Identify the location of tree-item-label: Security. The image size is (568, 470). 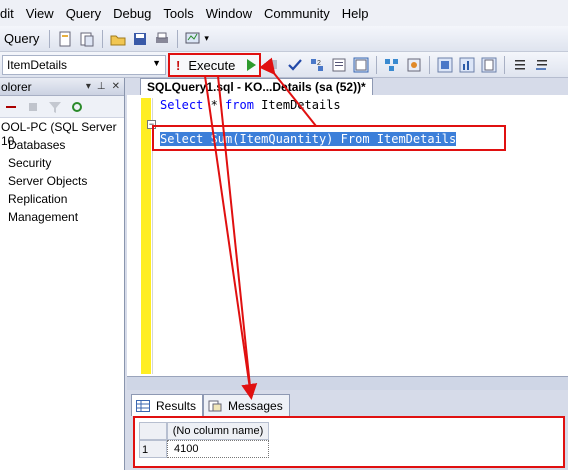
(30, 163).